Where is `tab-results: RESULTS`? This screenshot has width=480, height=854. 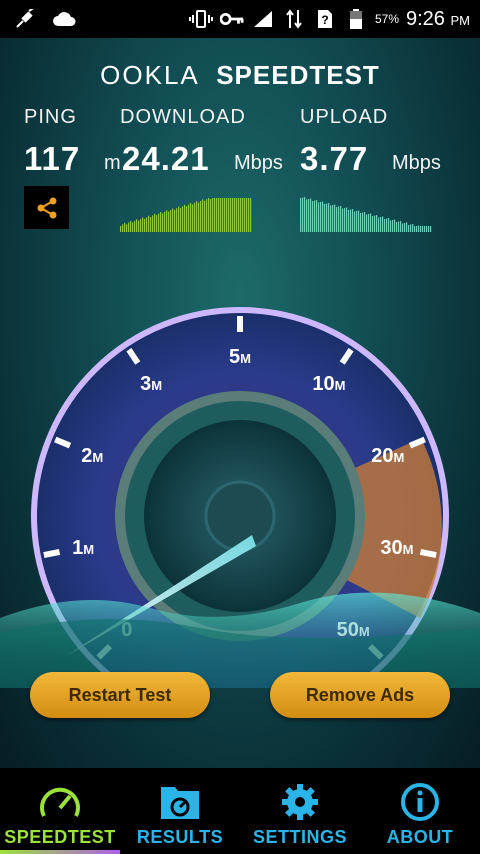
tab-results: RESULTS is located at coordinates (180, 811).